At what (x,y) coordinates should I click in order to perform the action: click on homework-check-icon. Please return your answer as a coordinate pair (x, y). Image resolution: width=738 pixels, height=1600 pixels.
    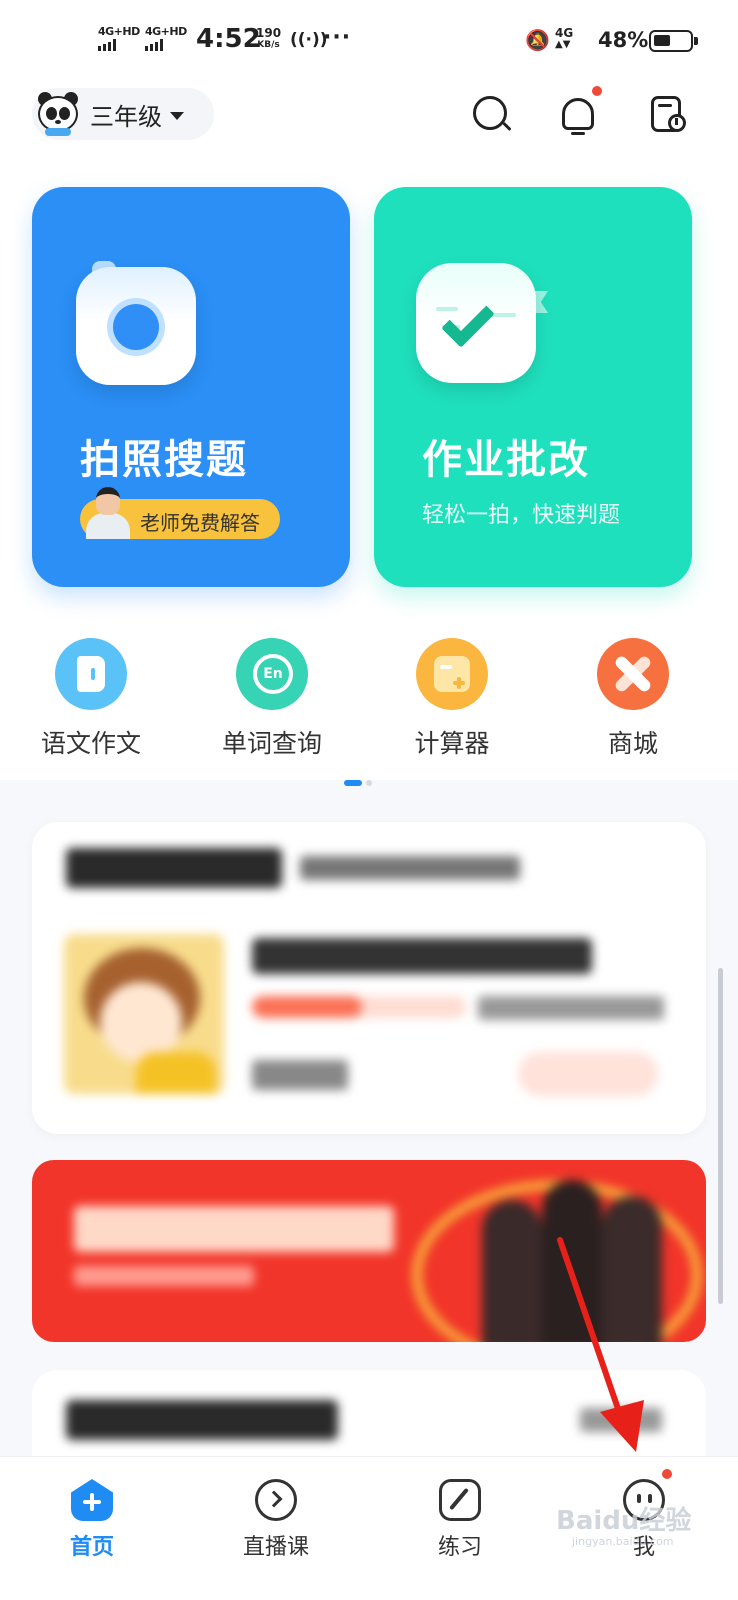
    Looking at the image, I should click on (482, 325).